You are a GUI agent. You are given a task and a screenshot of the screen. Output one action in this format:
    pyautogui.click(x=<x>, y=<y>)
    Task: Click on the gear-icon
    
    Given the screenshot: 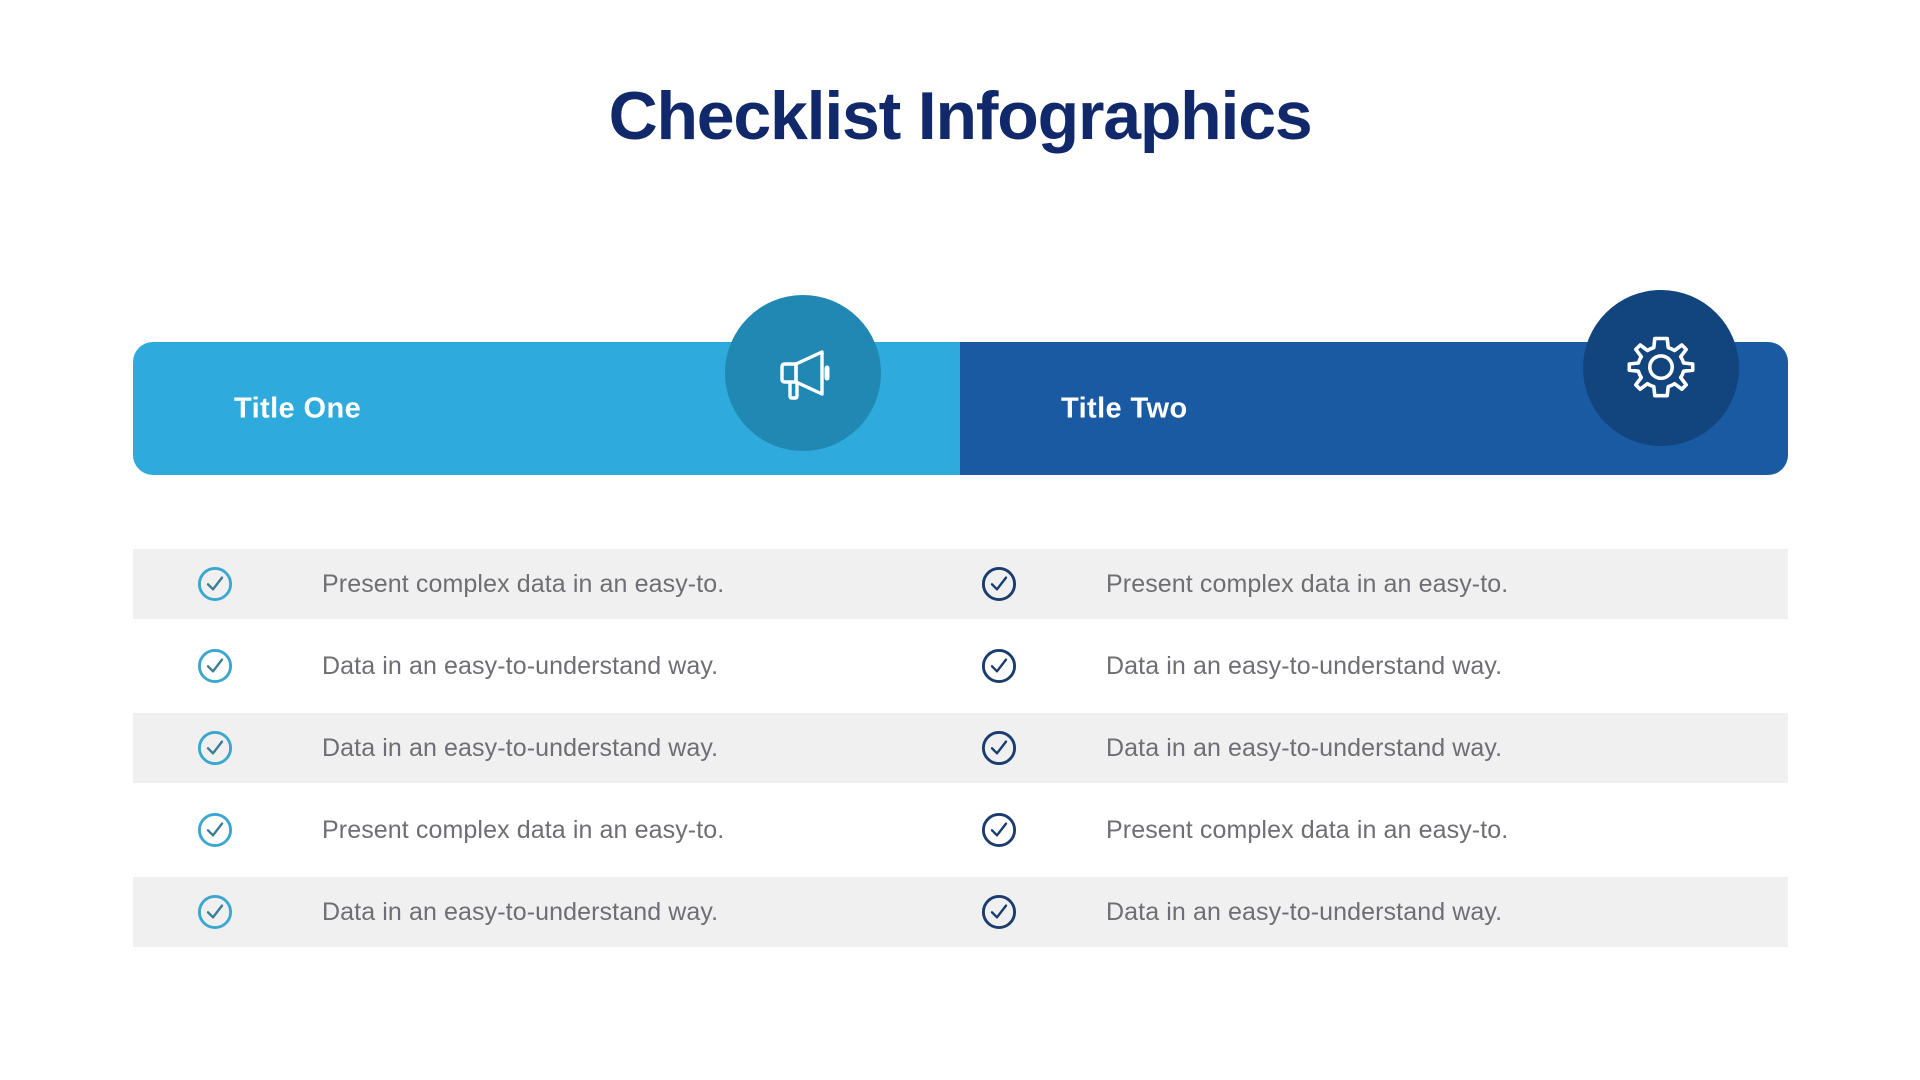 What is the action you would take?
    pyautogui.click(x=1661, y=368)
    